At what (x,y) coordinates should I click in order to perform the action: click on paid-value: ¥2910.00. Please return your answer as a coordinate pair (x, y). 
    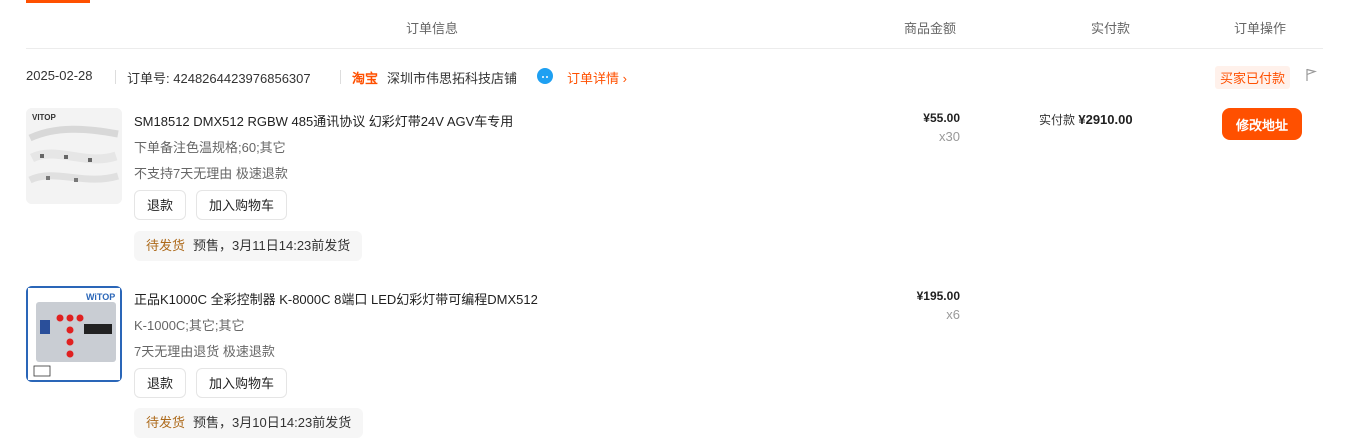
    Looking at the image, I should click on (1105, 119).